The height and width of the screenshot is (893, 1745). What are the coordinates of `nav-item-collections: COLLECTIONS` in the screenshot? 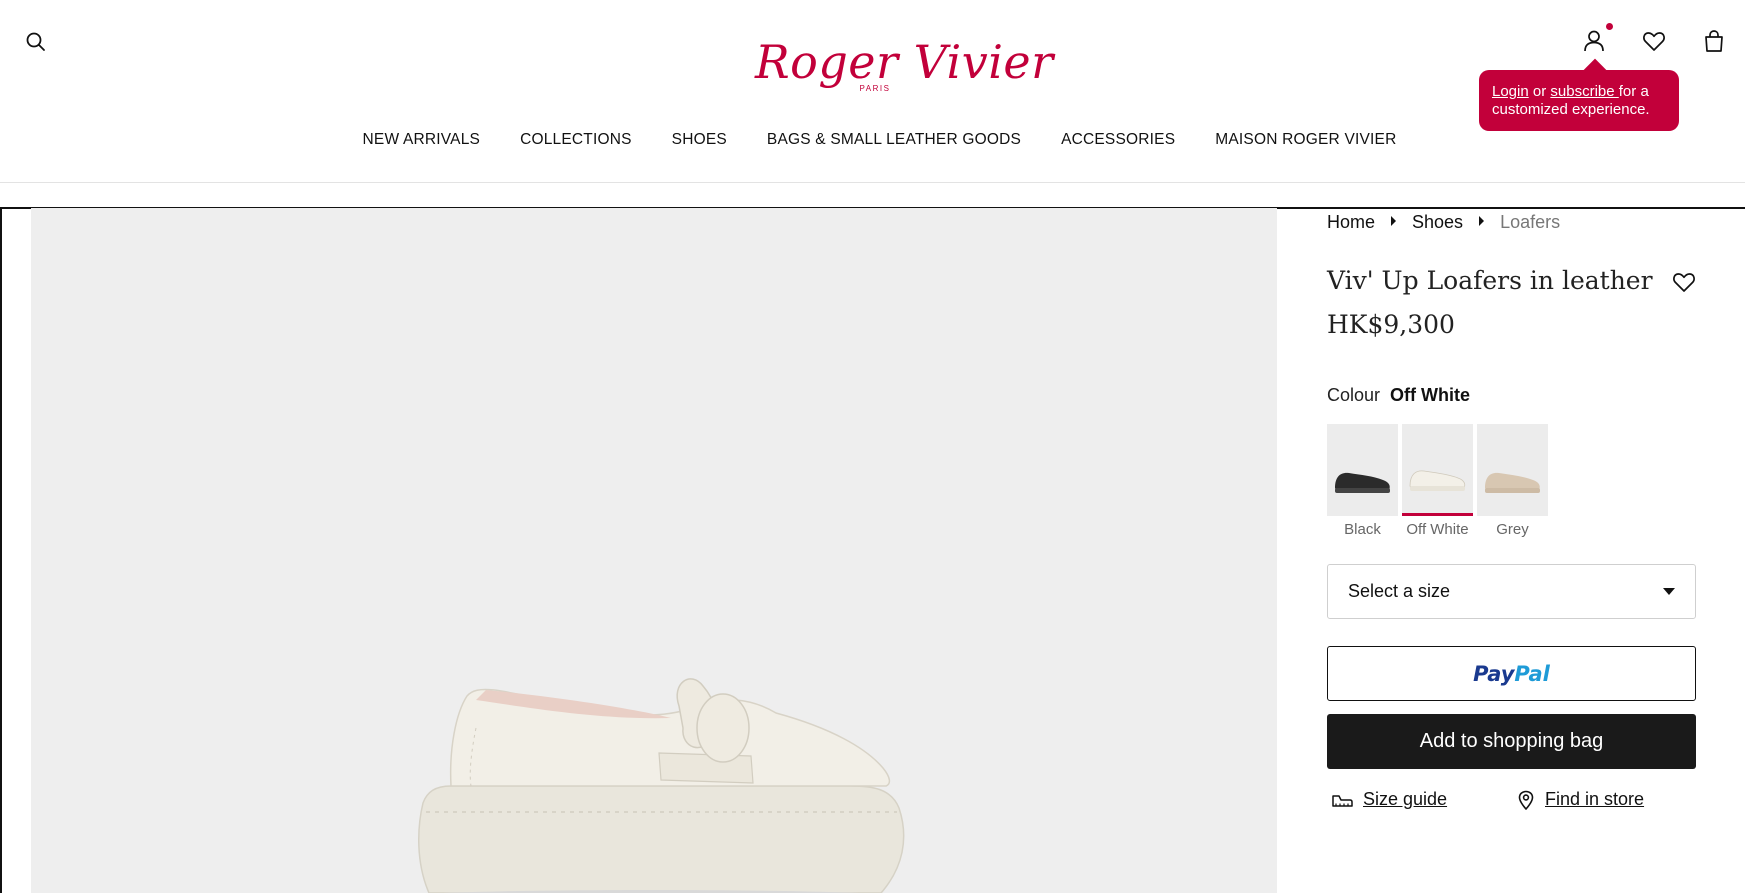 It's located at (576, 140).